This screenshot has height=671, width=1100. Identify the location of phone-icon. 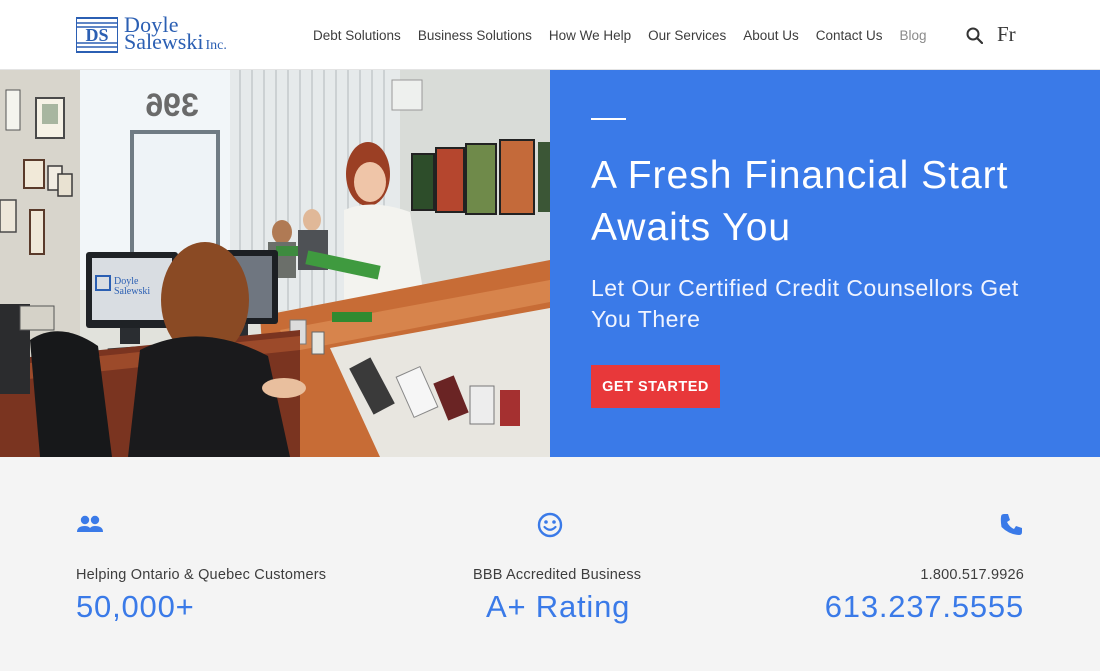
(1011, 525).